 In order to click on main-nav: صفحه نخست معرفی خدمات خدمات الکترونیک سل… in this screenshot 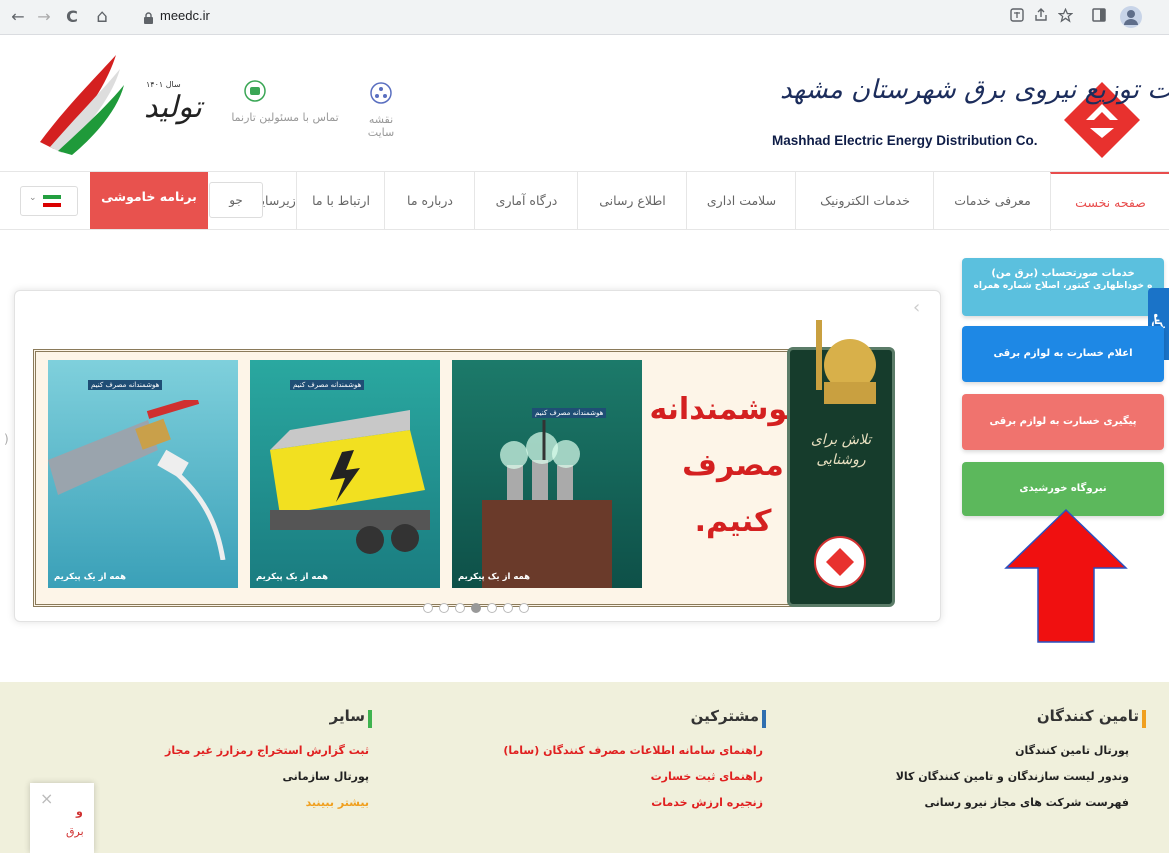, I will do `click(584, 201)`.